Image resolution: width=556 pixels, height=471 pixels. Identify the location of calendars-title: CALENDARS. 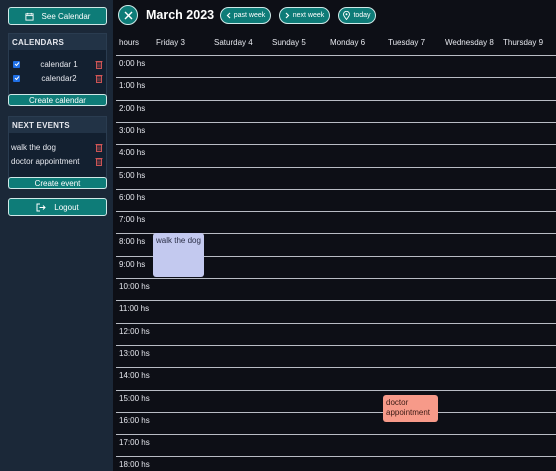
(57, 42).